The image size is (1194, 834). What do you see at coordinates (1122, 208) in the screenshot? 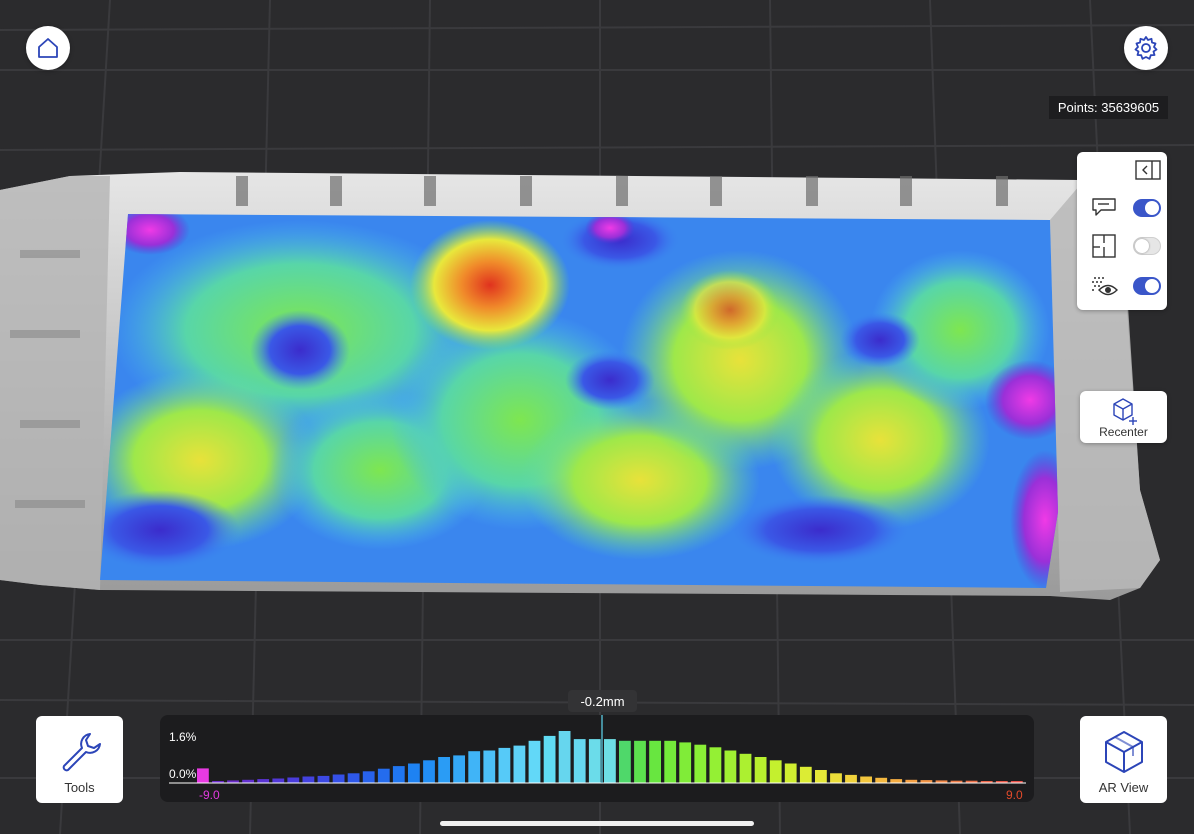
I see `layer-row-annotations` at bounding box center [1122, 208].